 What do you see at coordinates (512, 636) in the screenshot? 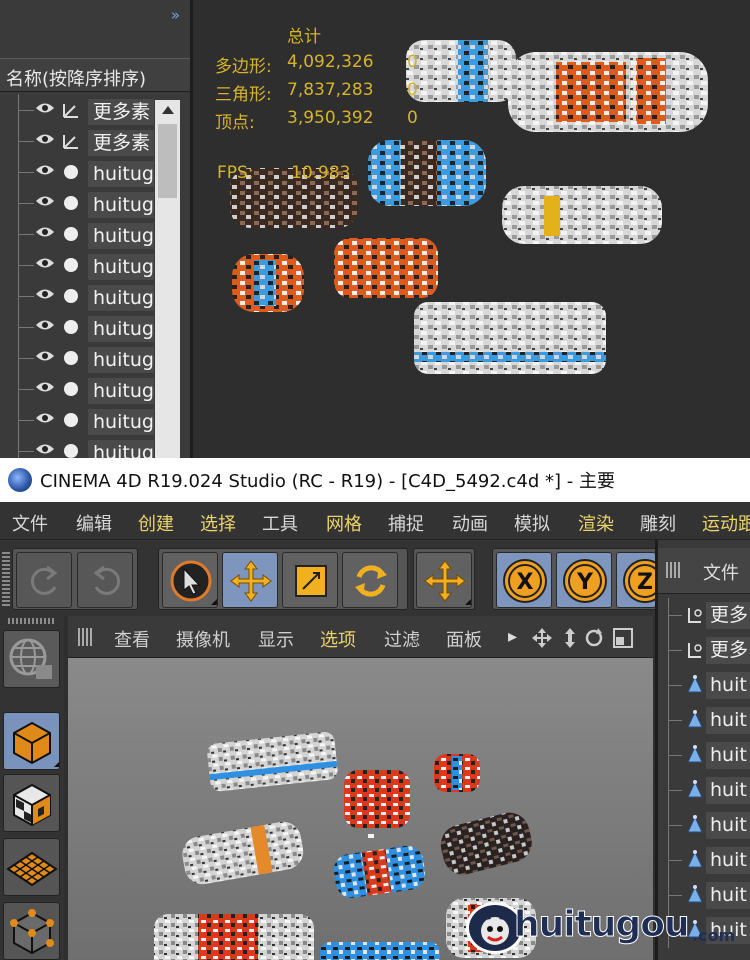
I see `viewport-more-arrow-icon: ▸` at bounding box center [512, 636].